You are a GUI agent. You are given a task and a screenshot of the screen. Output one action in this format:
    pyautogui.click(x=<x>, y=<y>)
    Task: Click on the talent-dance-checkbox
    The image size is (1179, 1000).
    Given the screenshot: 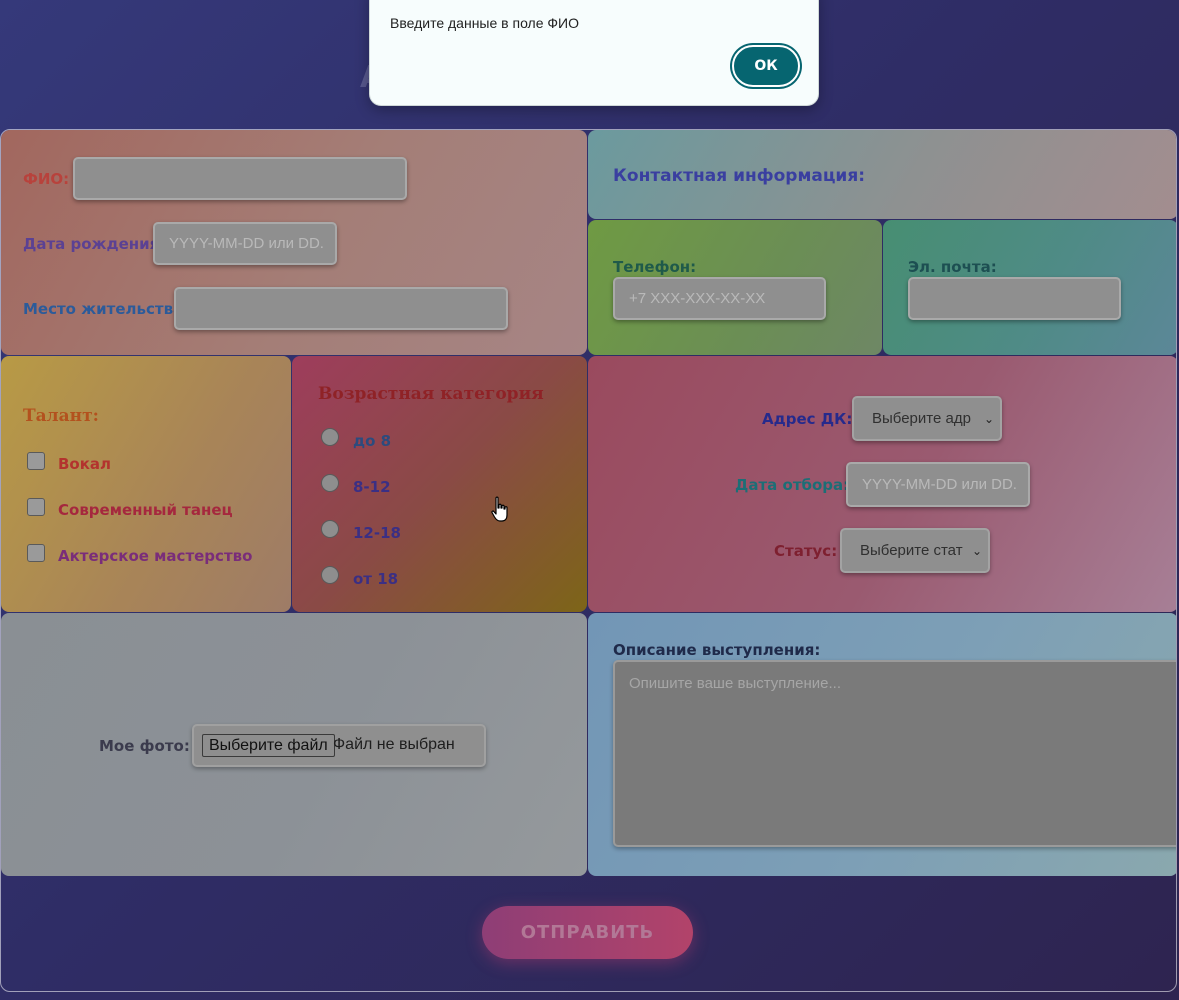 What is the action you would take?
    pyautogui.click(x=36, y=507)
    